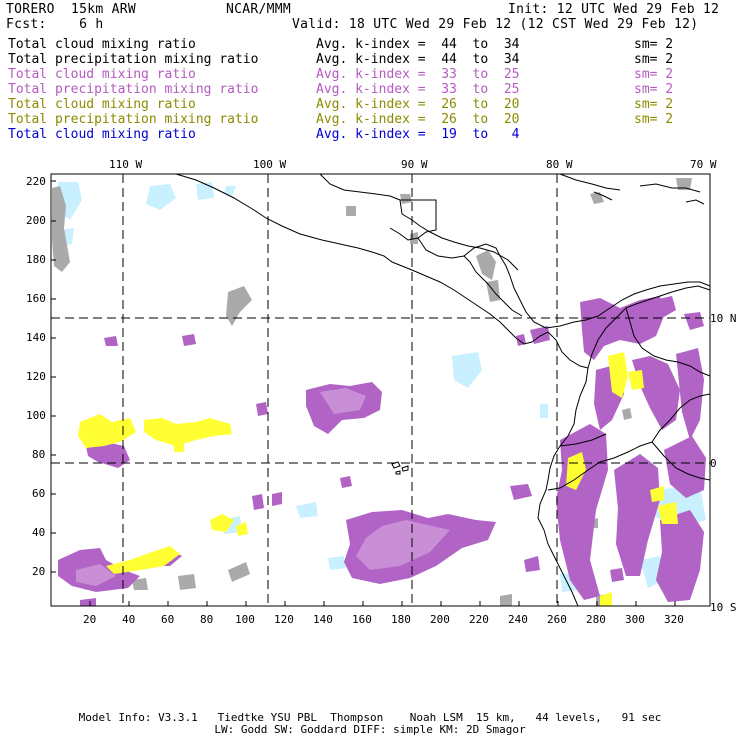  What do you see at coordinates (39, 454) in the screenshot?
I see `y-tick-label: 80` at bounding box center [39, 454].